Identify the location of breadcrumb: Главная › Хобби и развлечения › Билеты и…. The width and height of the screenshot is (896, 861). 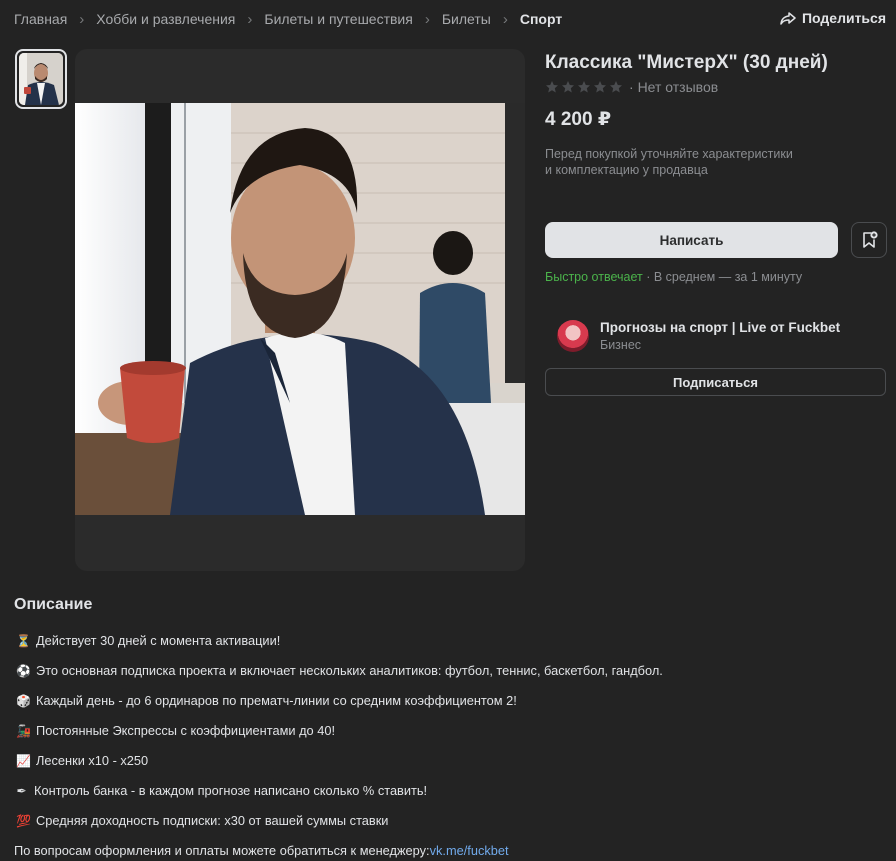
(288, 19).